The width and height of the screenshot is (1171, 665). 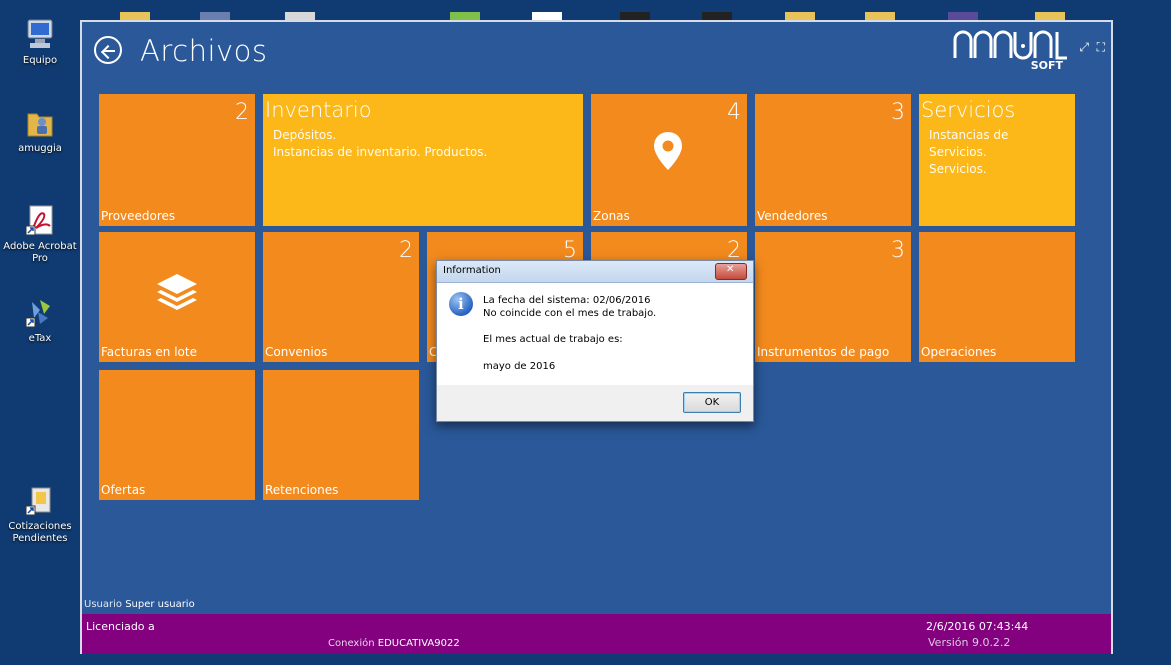 I want to click on tile-operaciones: Operaciones, so click(x=997, y=297).